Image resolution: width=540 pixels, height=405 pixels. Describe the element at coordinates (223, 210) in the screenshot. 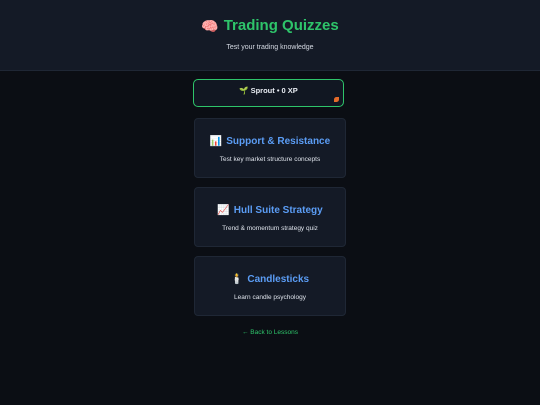

I see `trend-chart-icon: 📈` at that location.